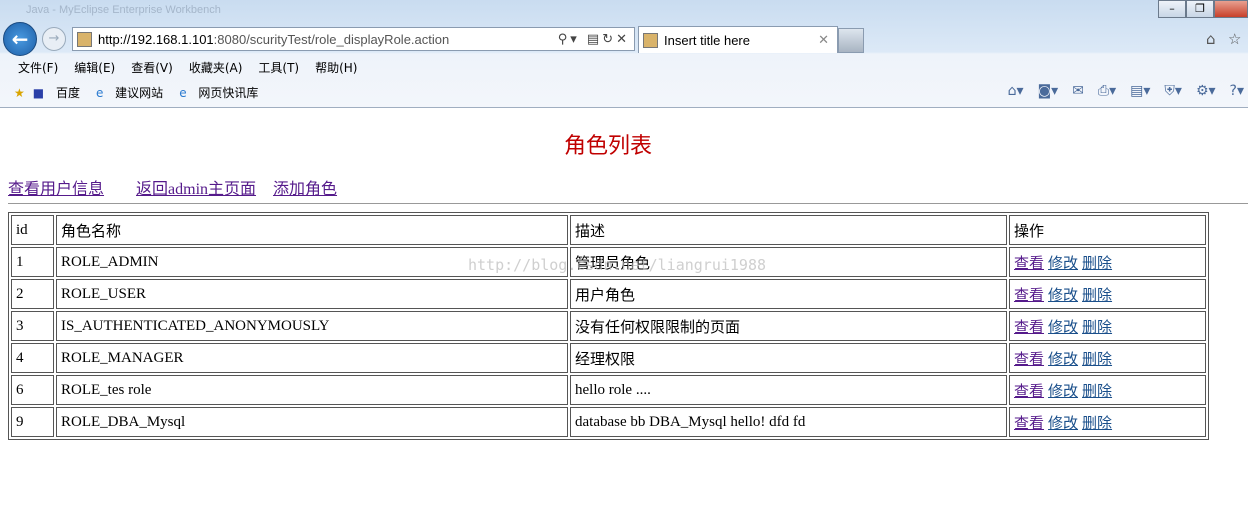  What do you see at coordinates (312, 326) in the screenshot?
I see `cell-name: IS_AUTHENTICATED_ANONYMOUSLY` at bounding box center [312, 326].